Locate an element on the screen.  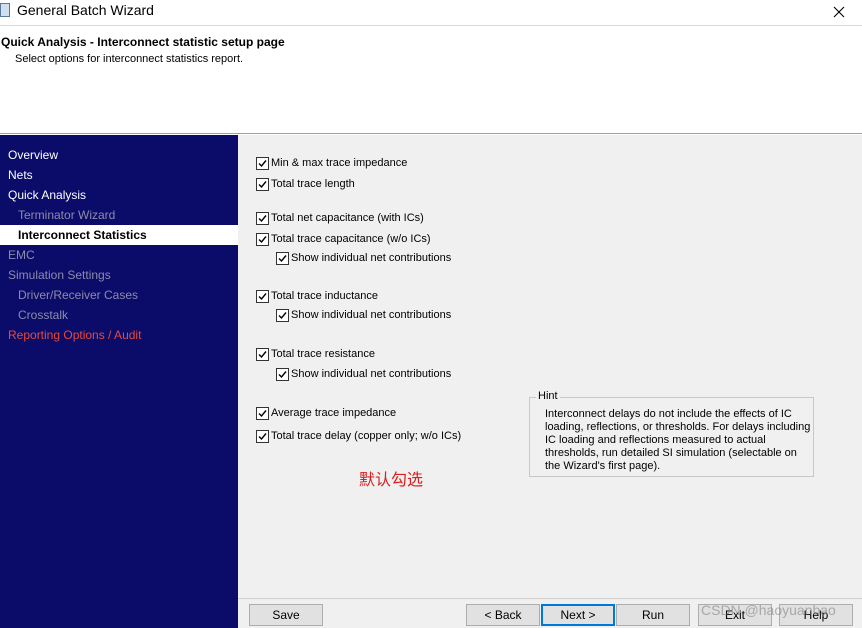
close-icon is located at coordinates (839, 12).